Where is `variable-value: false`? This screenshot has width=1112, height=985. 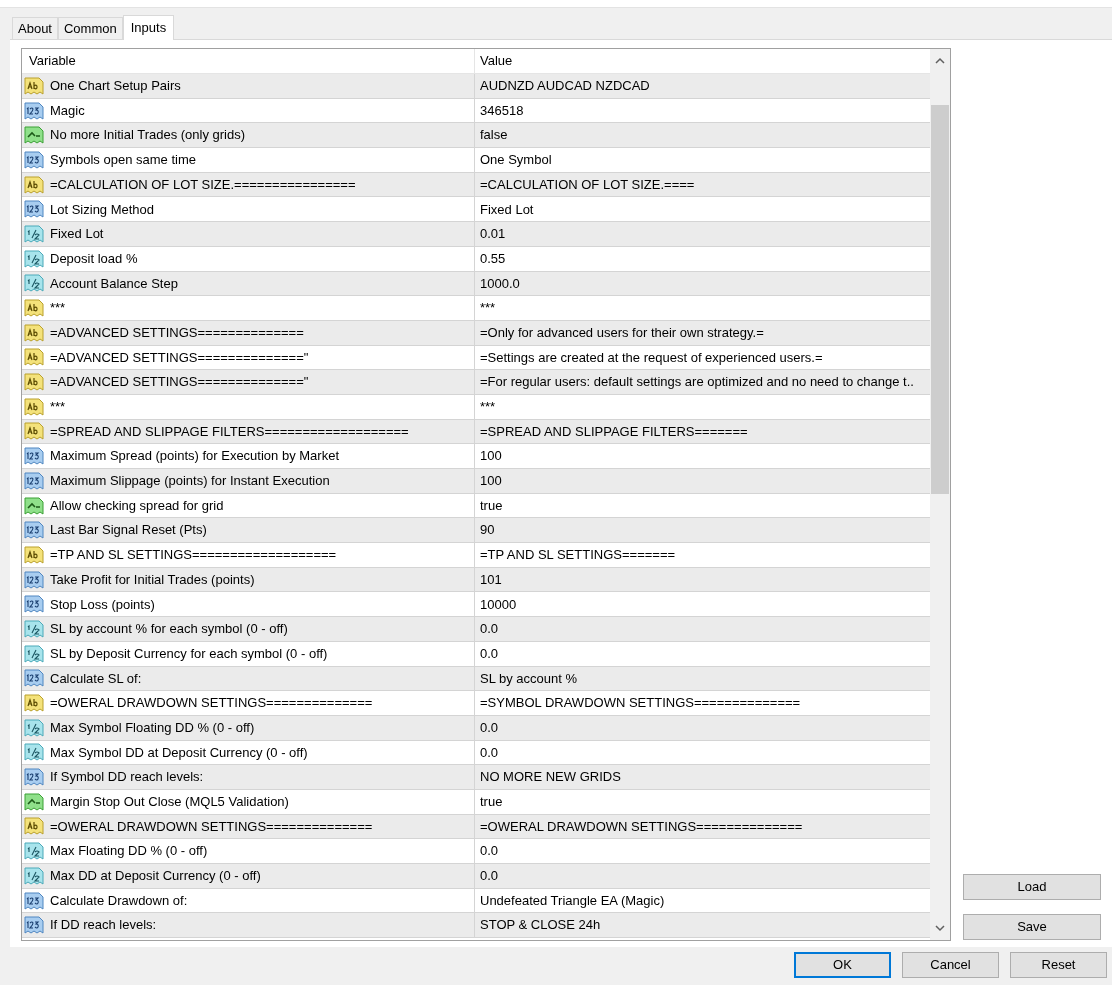
variable-value: false is located at coordinates (702, 135).